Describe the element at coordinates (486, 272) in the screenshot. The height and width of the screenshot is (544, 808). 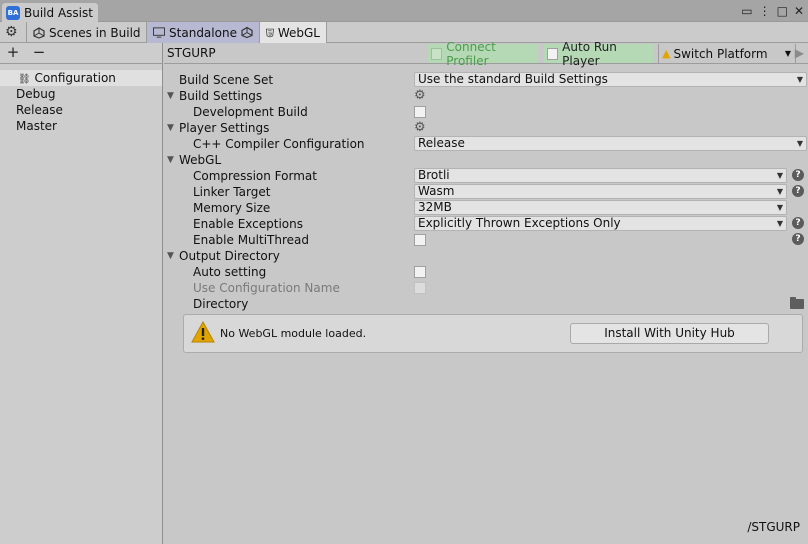
I see `row-auto-setting: Auto setting` at that location.